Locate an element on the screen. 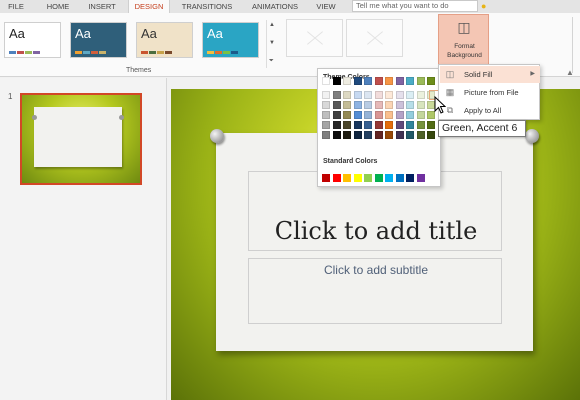 This screenshot has height=400, width=580. tab-transitions: TRANSITIONS is located at coordinates (207, 6).